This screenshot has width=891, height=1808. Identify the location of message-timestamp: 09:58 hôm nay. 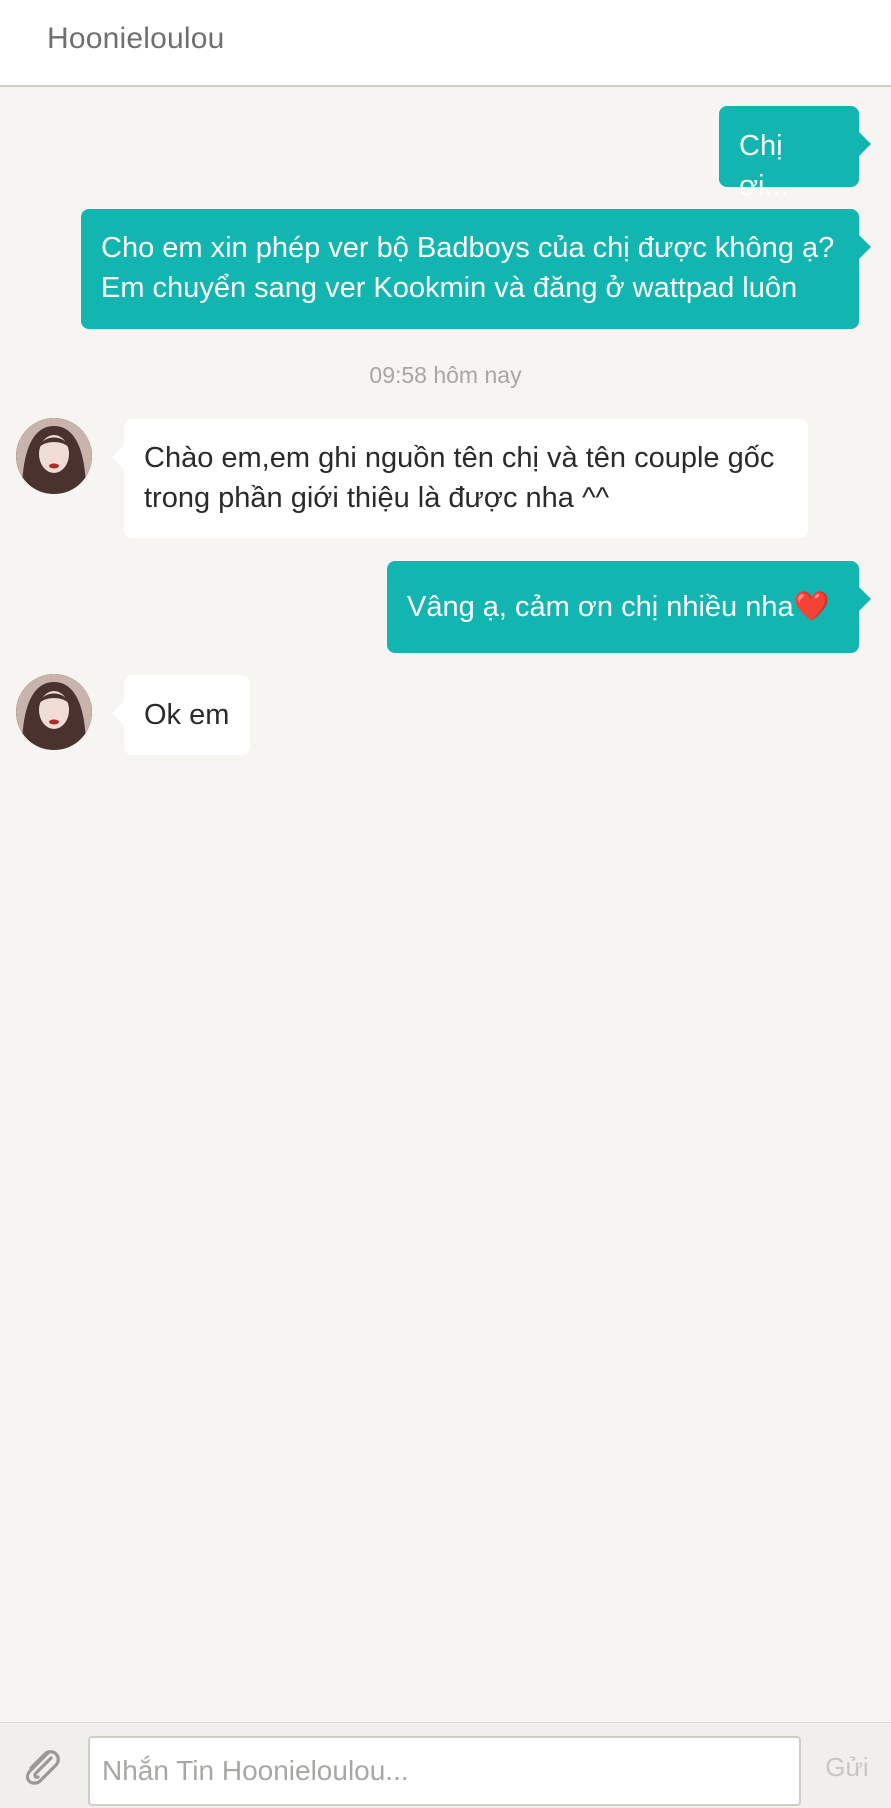
(445, 375).